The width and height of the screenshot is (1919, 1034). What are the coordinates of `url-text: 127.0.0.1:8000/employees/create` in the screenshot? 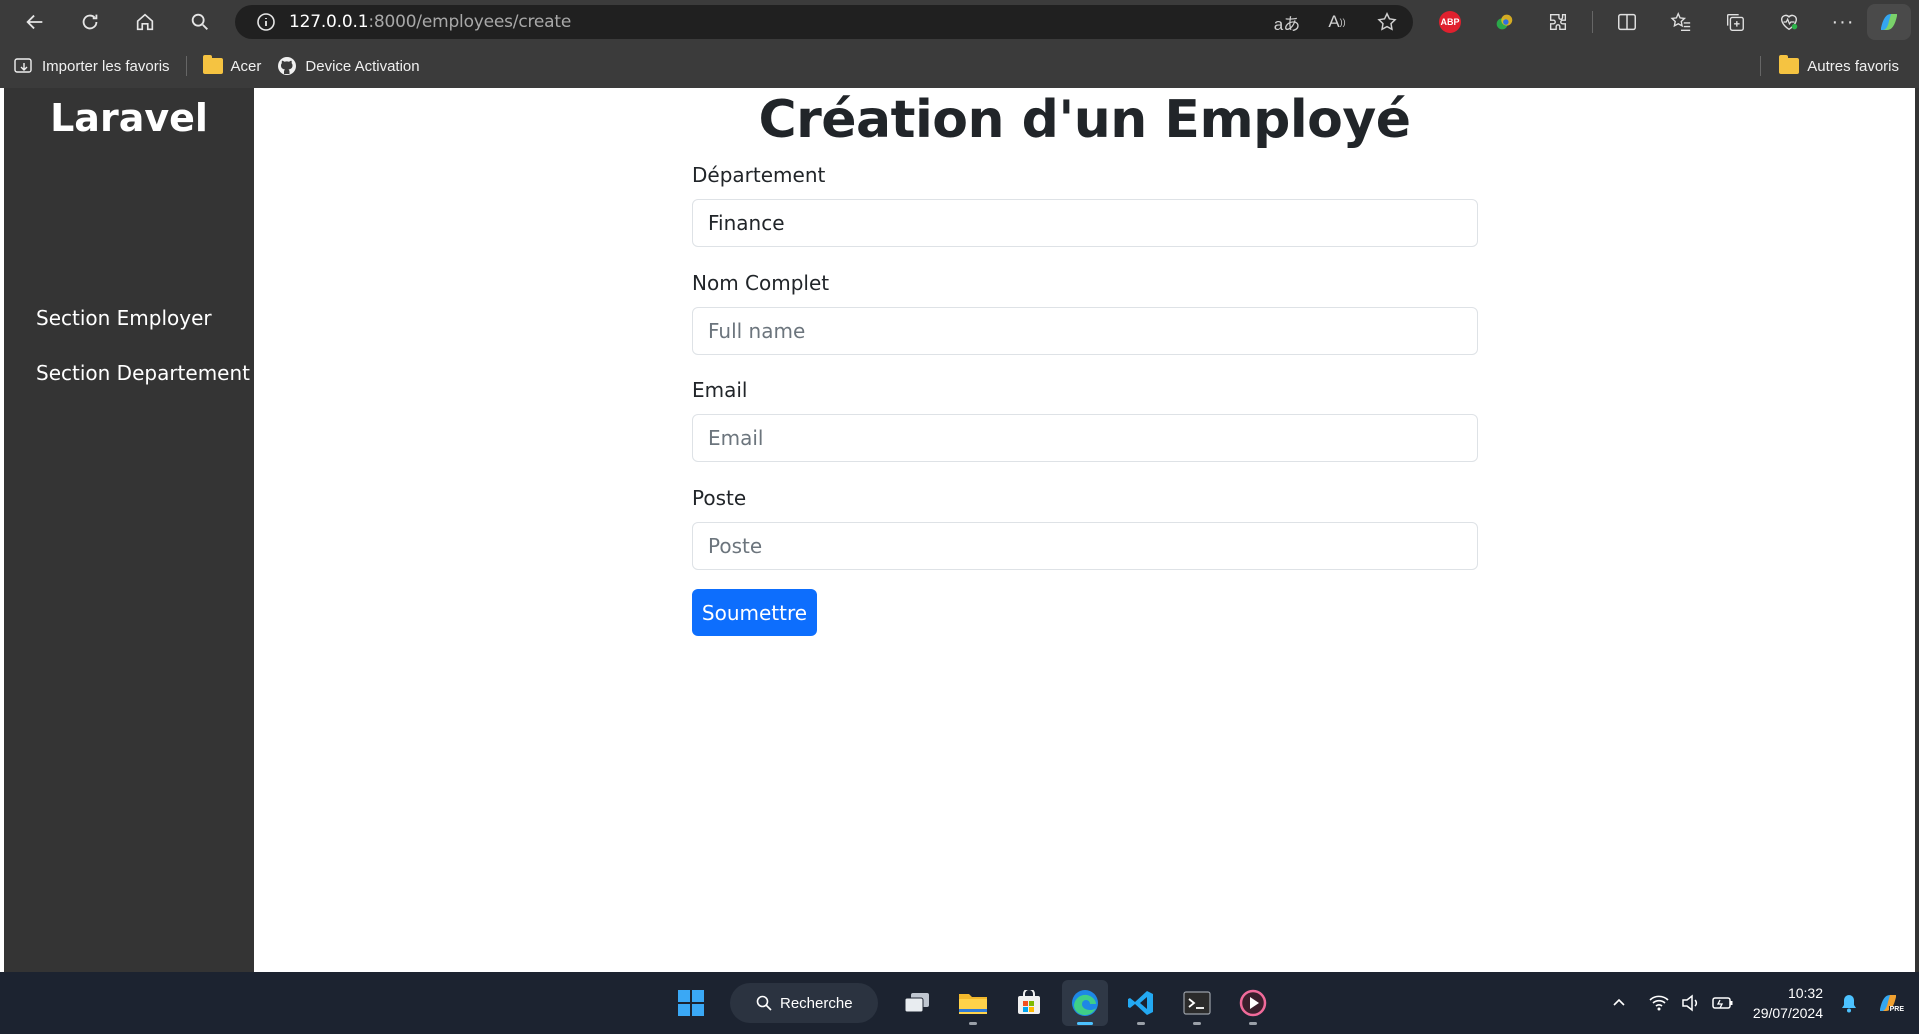 It's located at (430, 22).